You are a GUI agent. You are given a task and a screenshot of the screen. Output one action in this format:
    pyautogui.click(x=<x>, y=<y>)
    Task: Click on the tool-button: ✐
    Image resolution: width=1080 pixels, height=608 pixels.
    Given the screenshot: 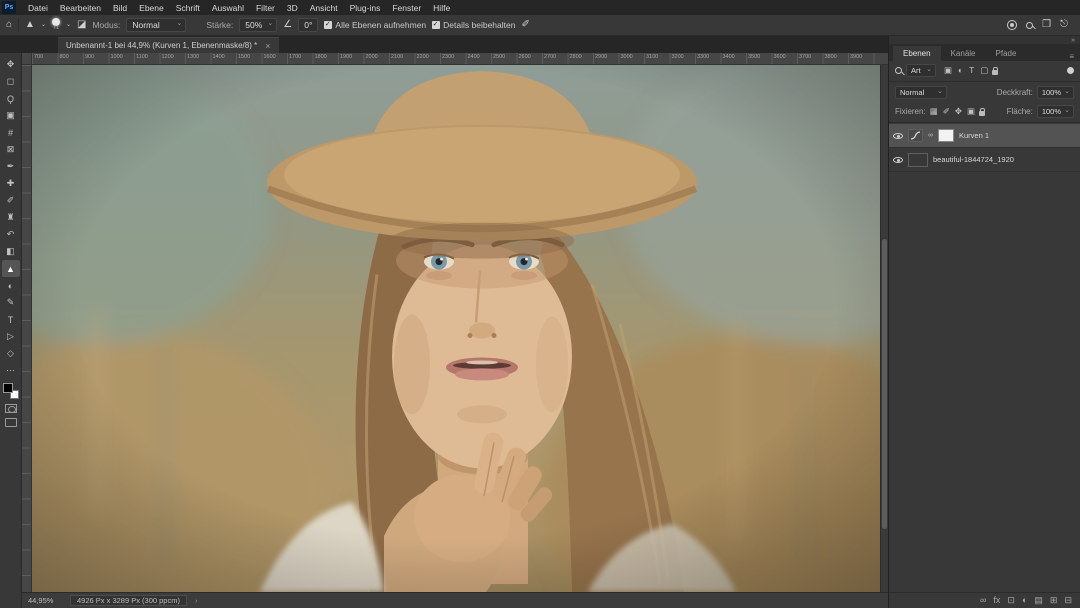 What is the action you would take?
    pyautogui.click(x=11, y=200)
    